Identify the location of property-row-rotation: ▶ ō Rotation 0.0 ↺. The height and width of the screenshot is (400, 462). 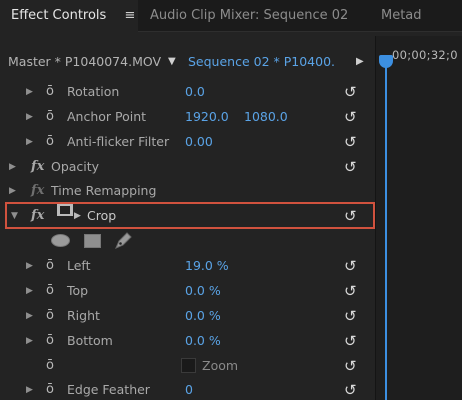
(187, 92).